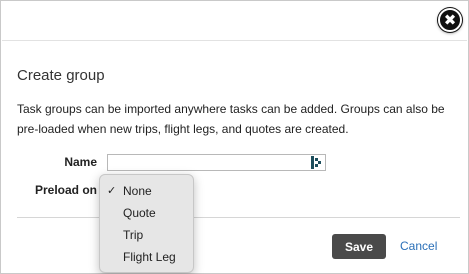  I want to click on save-button: Save, so click(359, 246).